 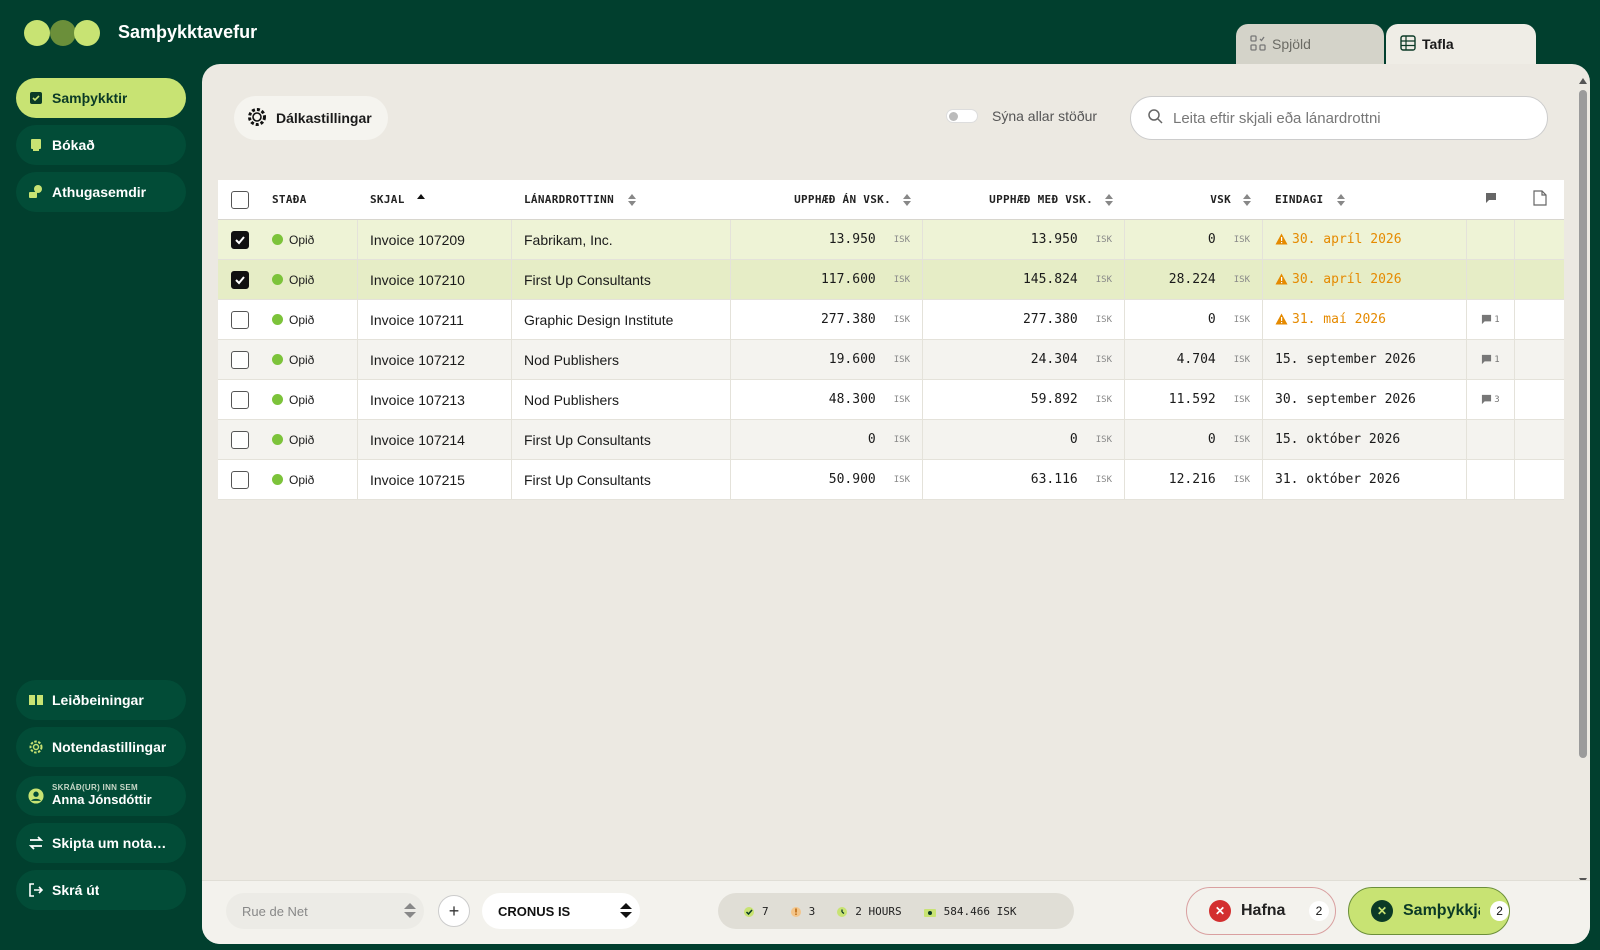 What do you see at coordinates (257, 118) in the screenshot?
I see `gear-icon` at bounding box center [257, 118].